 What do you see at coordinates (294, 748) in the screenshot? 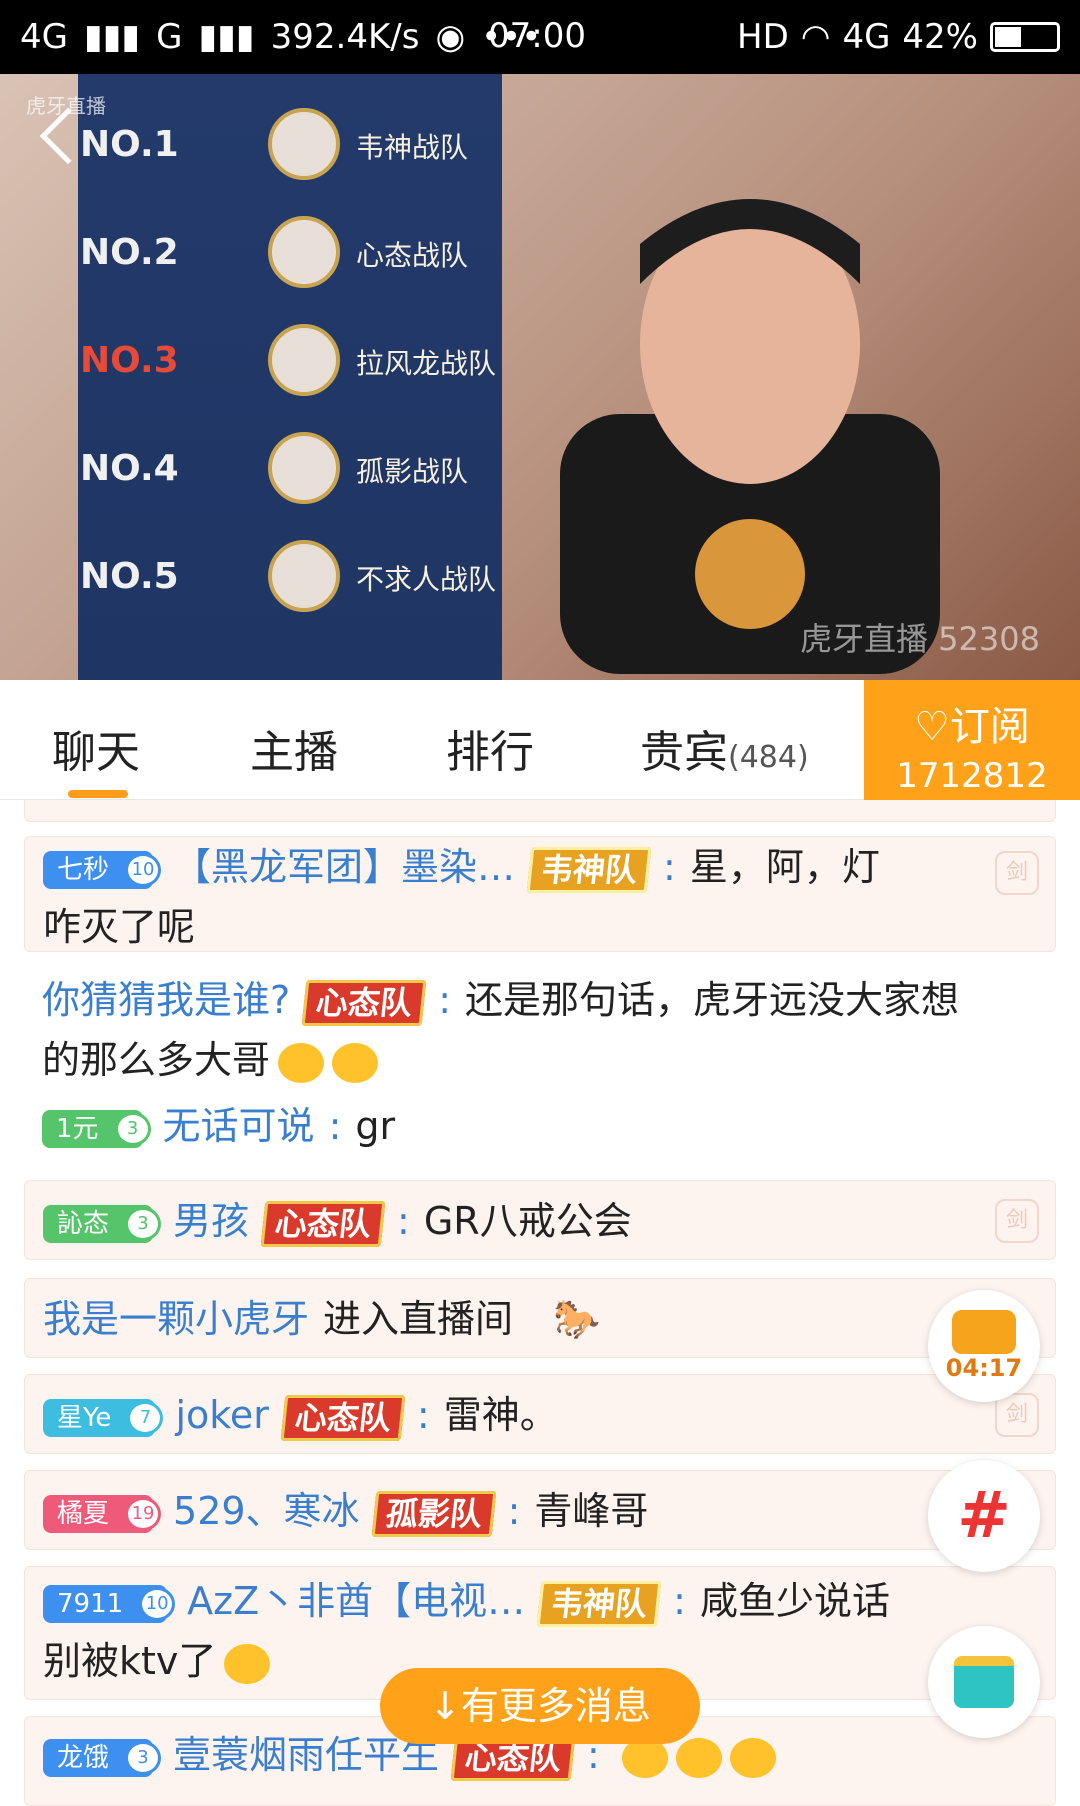
I see `tab-anchor: 主播` at bounding box center [294, 748].